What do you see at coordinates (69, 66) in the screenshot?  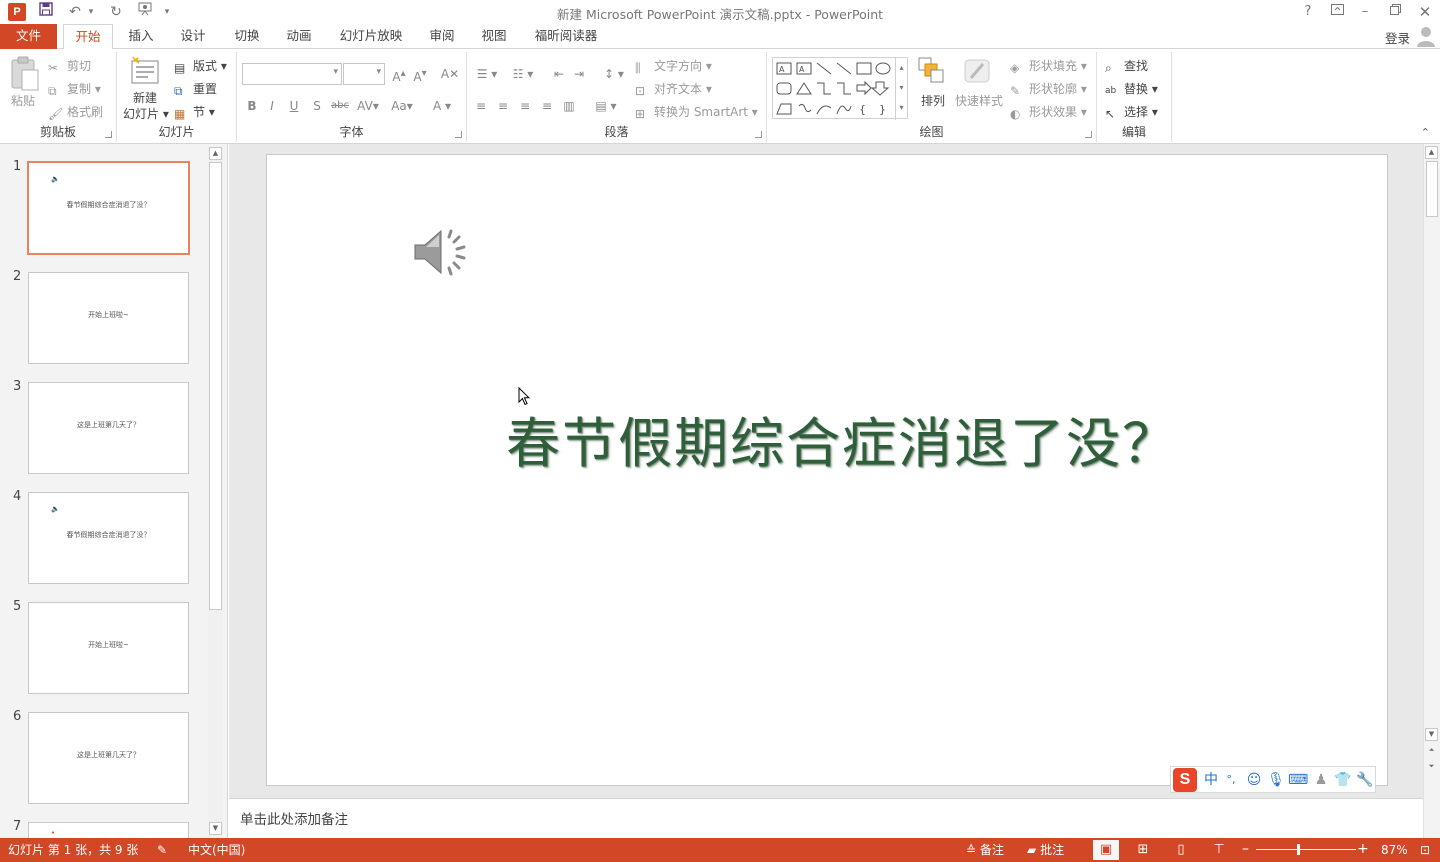 I see `cut-button: ✂ 剪切` at bounding box center [69, 66].